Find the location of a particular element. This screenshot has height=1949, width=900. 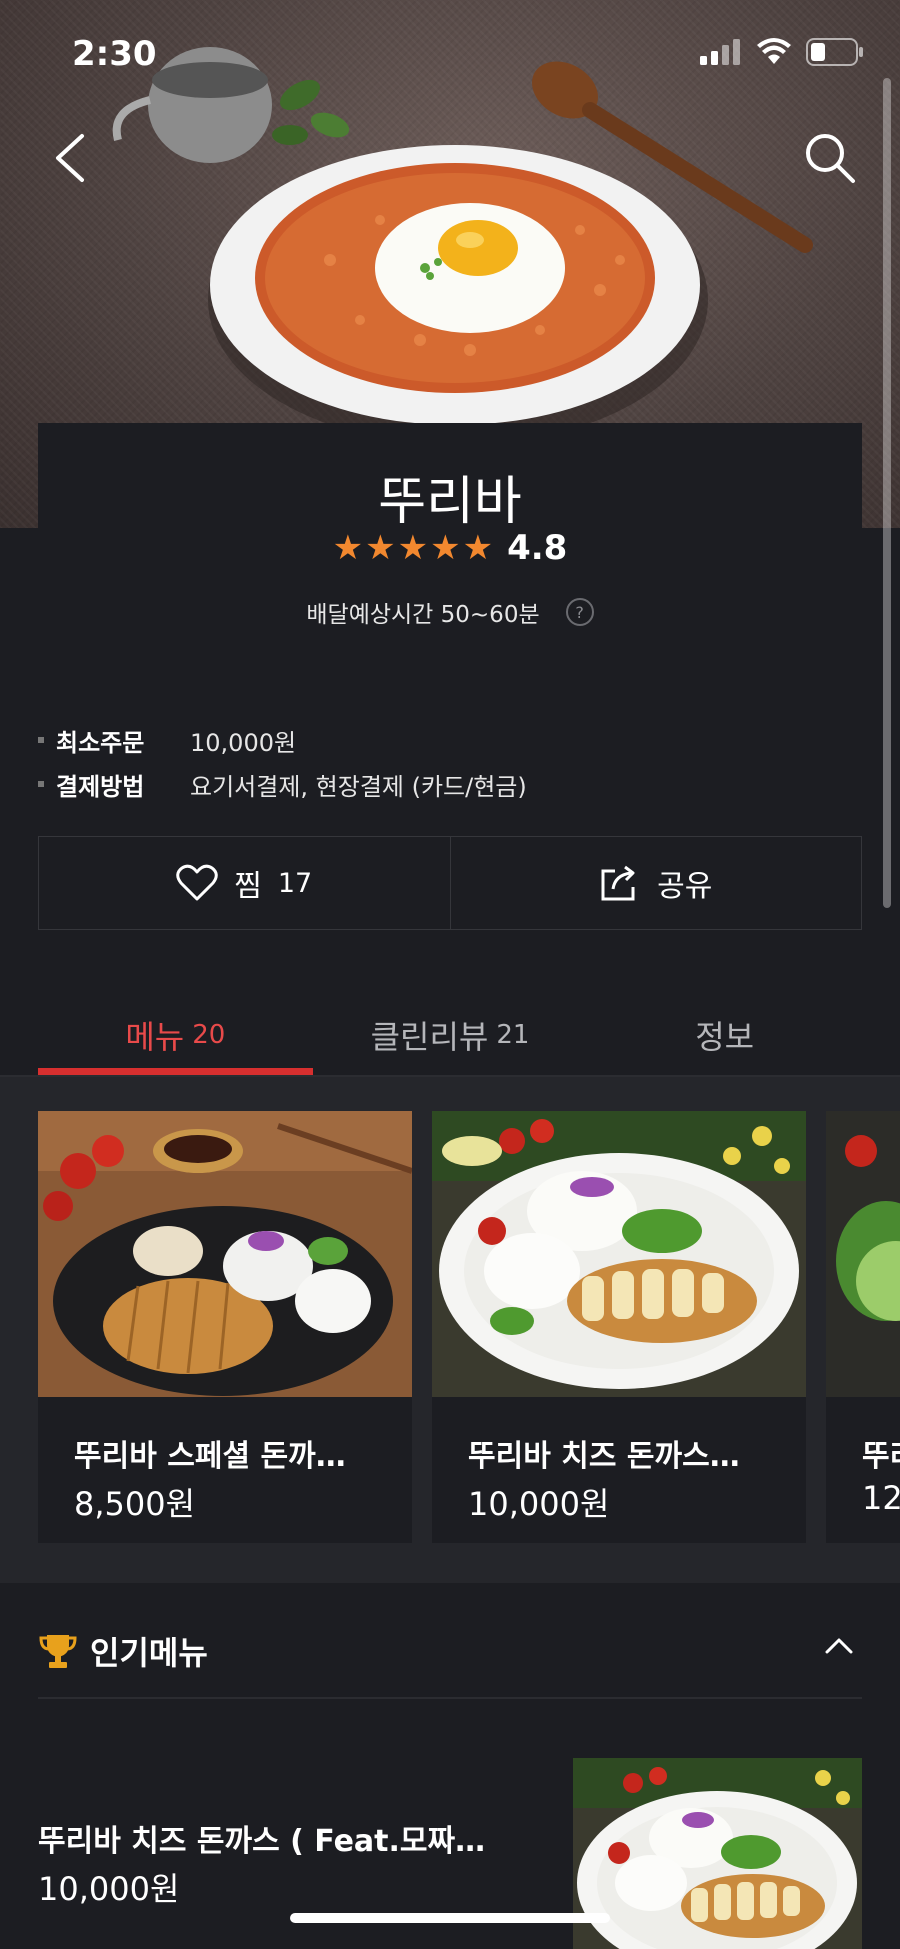

action-bar: 찜 17 공유 is located at coordinates (450, 883).